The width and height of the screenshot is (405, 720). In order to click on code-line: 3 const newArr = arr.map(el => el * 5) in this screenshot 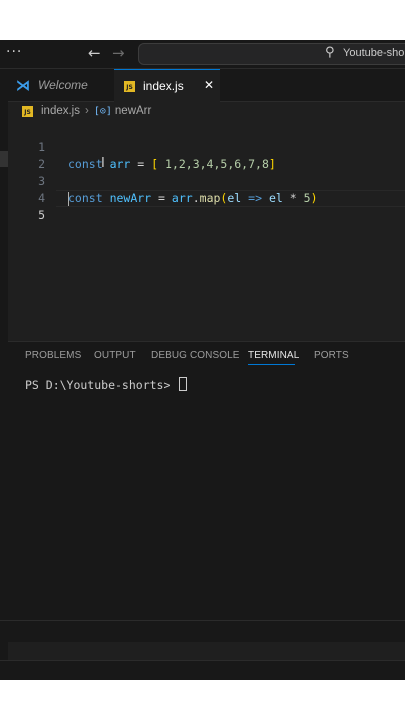, I will do `click(206, 180)`.